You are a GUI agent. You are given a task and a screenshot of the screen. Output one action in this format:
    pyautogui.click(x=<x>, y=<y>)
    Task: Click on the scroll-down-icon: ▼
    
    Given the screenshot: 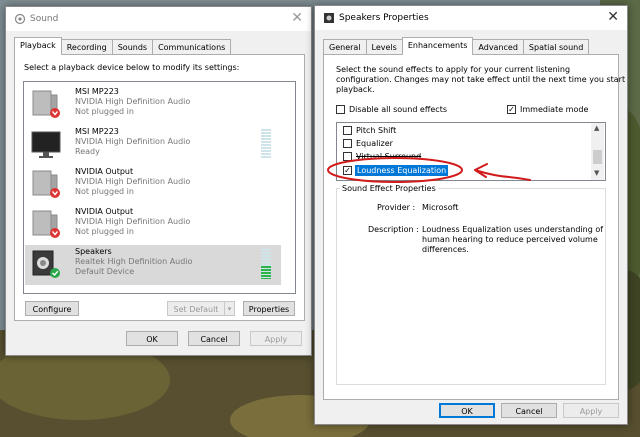 What is the action you would take?
    pyautogui.click(x=596, y=173)
    